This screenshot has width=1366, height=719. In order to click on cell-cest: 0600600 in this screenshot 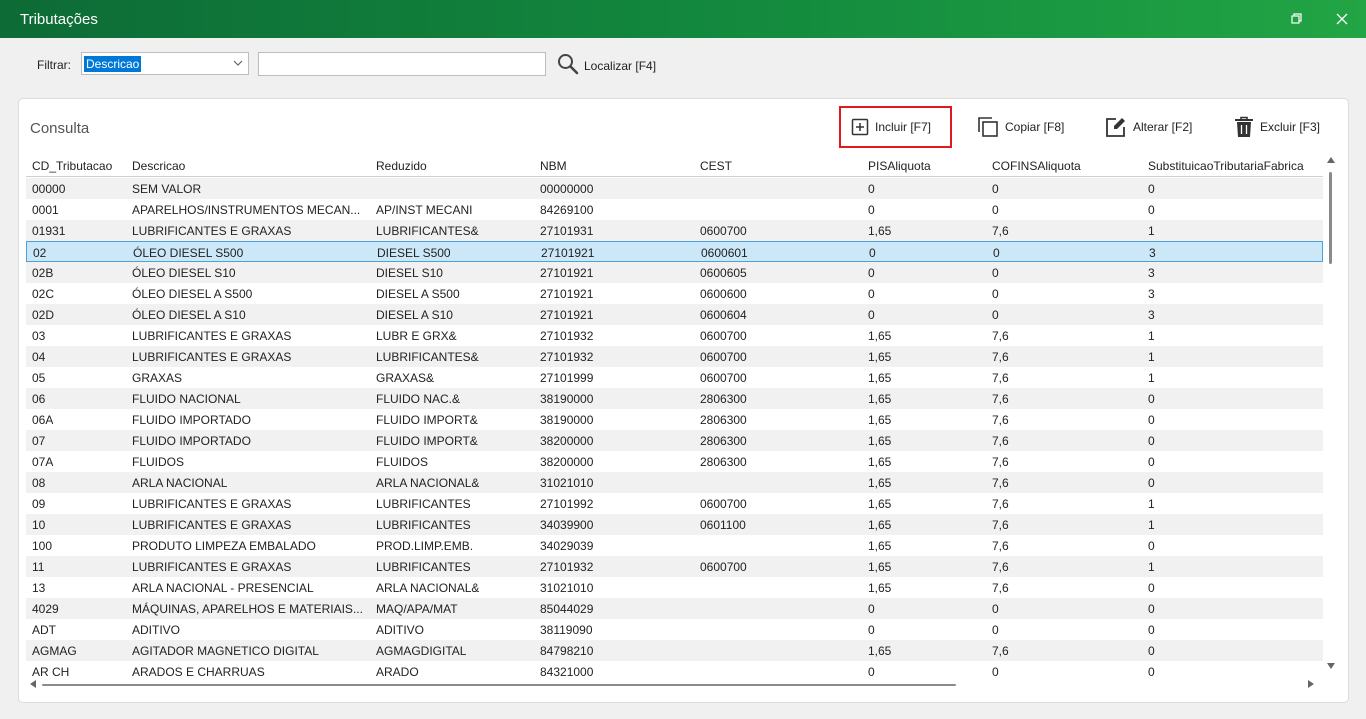, I will do `click(723, 294)`.